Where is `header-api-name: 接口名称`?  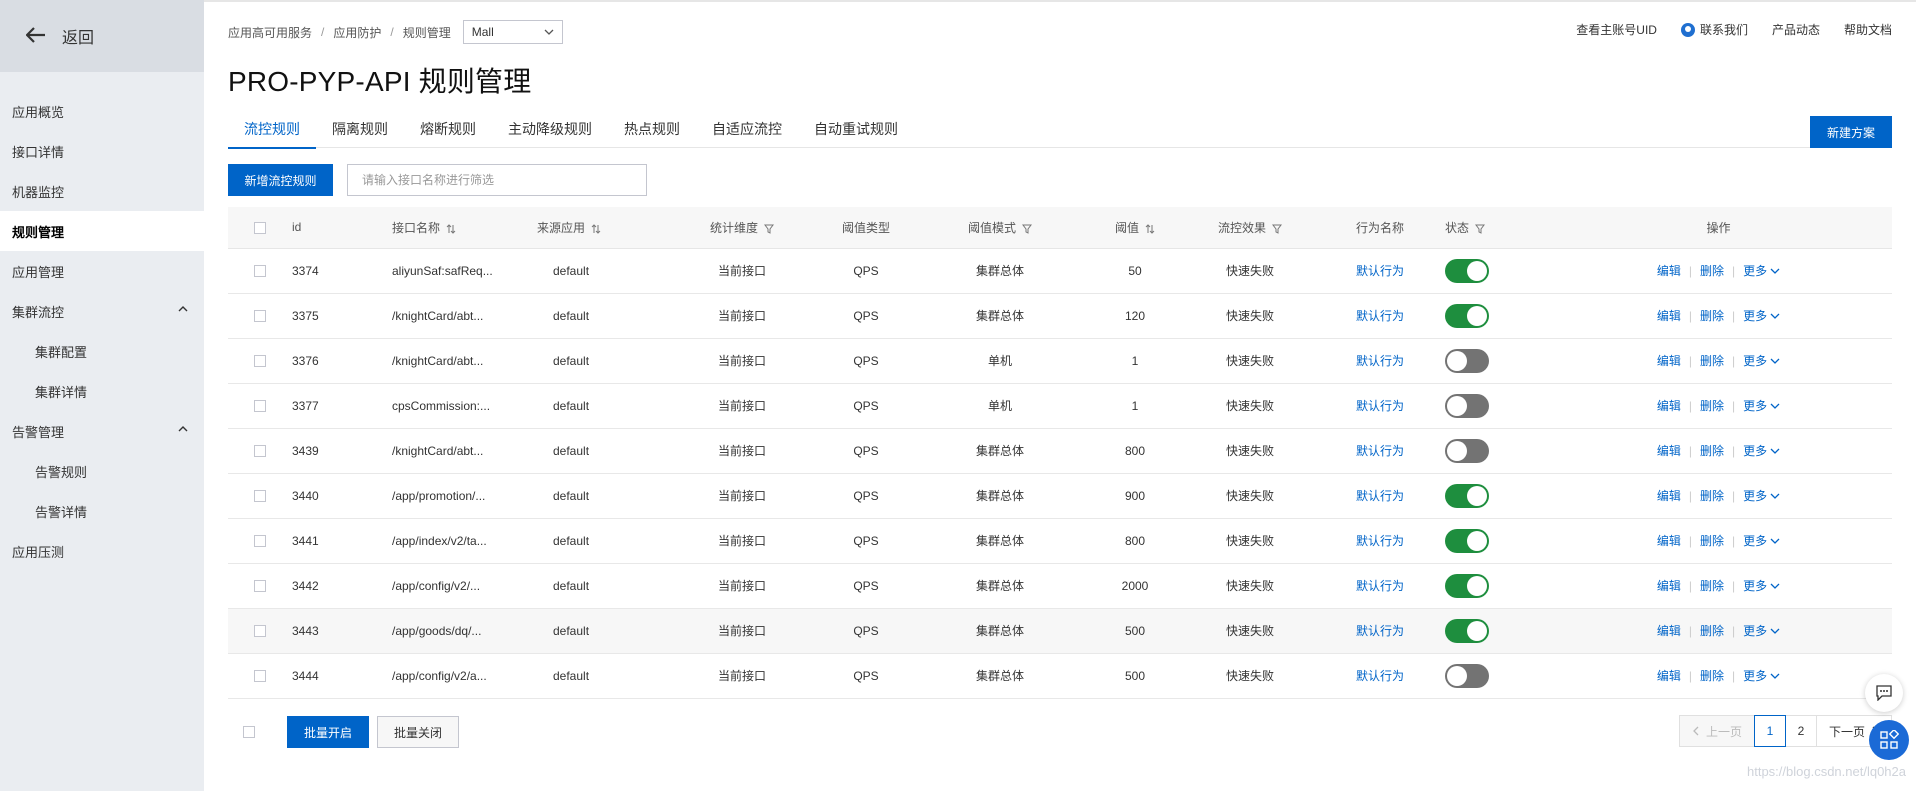 header-api-name: 接口名称 is located at coordinates (464, 228).